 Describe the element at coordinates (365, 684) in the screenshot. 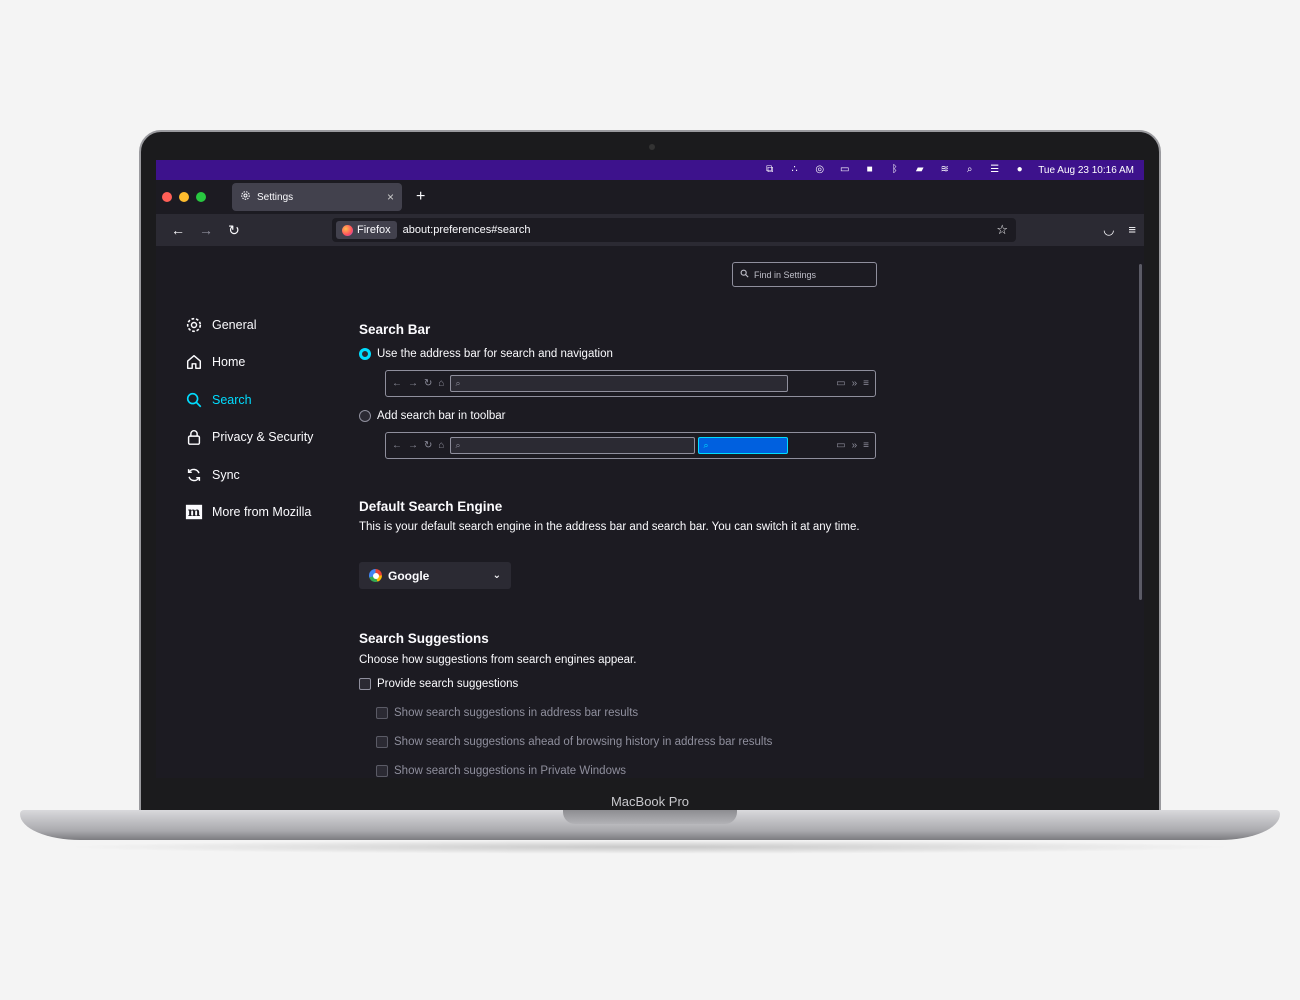

I see `provide-suggestions-checkbox` at that location.